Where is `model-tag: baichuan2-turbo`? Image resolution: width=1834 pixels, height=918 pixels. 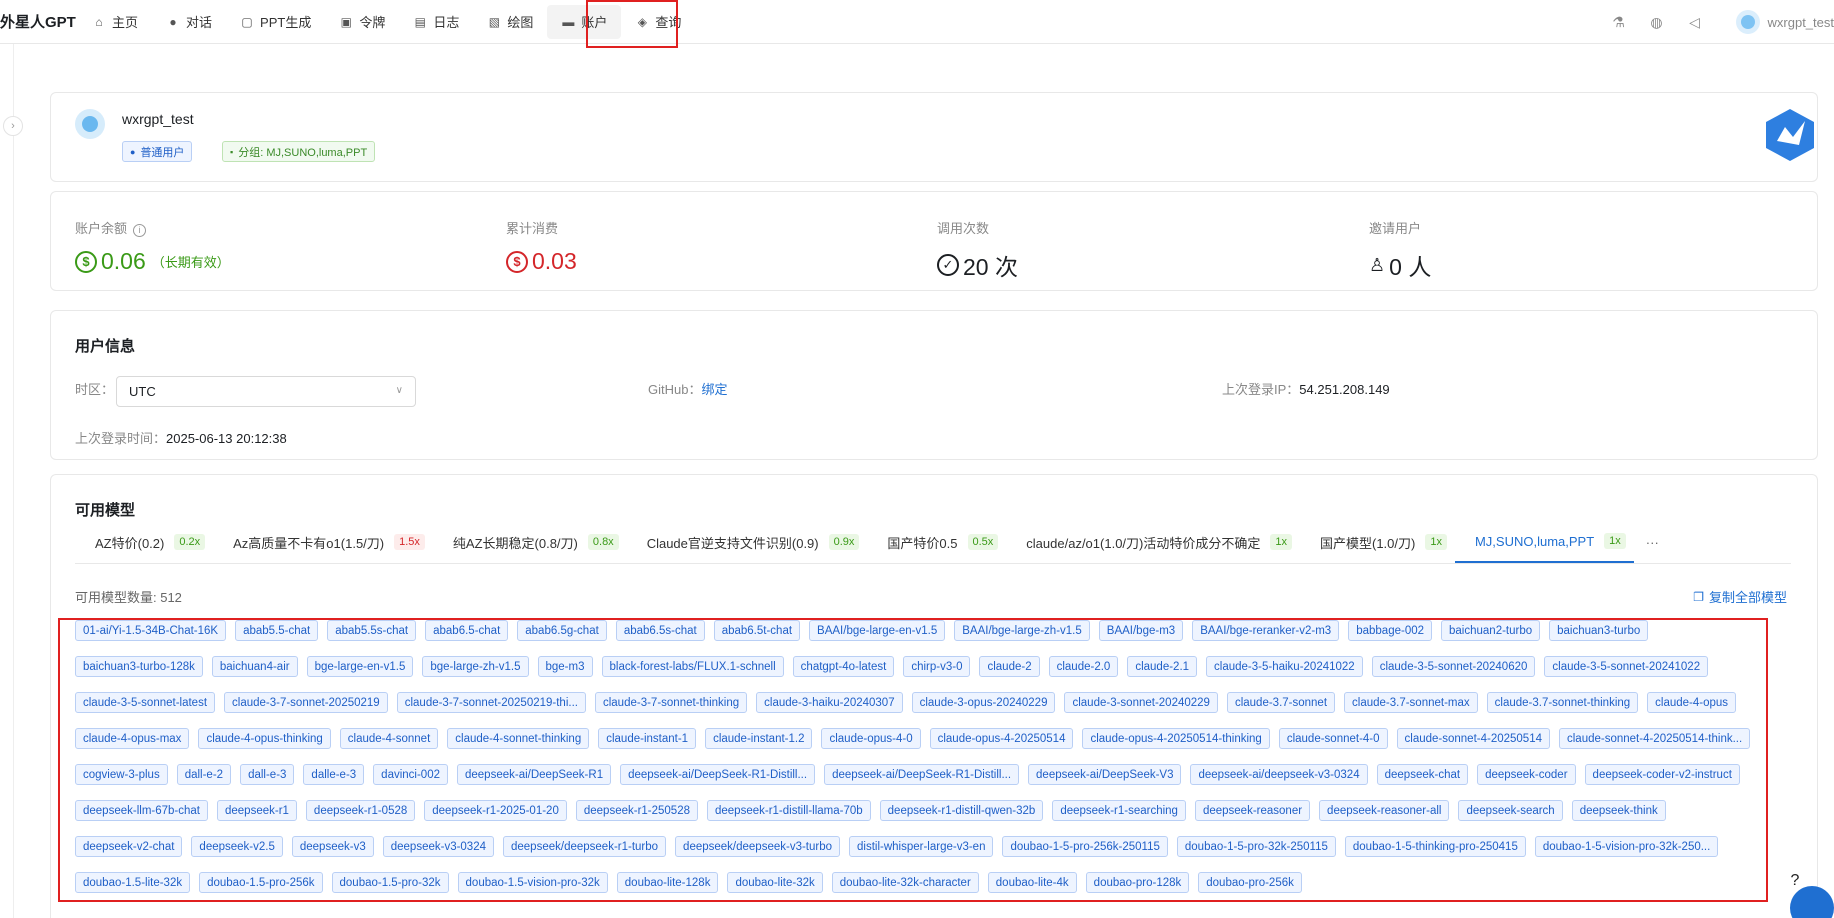 model-tag: baichuan2-turbo is located at coordinates (1491, 630).